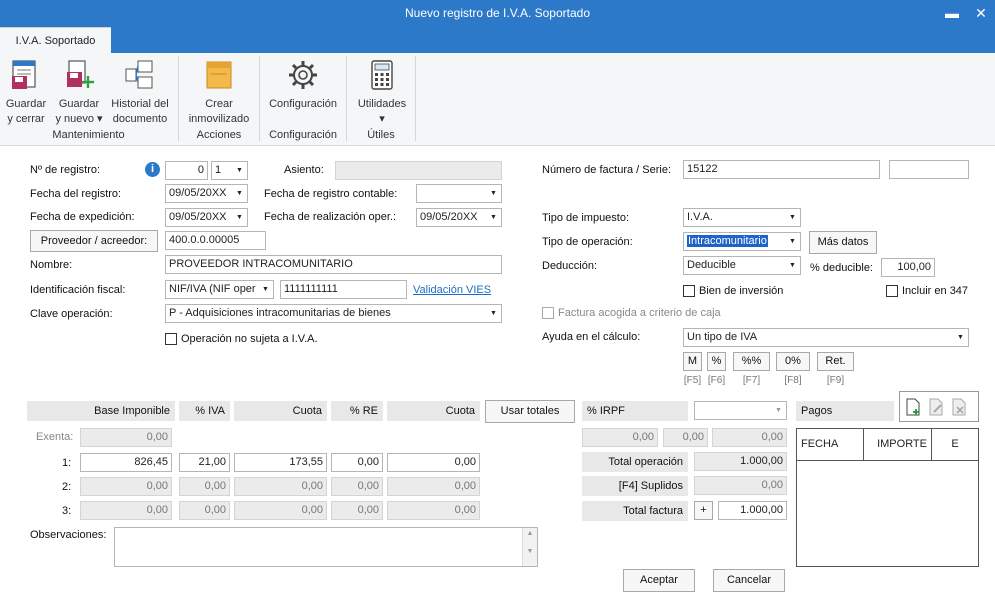 The width and height of the screenshot is (995, 606). Describe the element at coordinates (727, 241) in the screenshot. I see `tipo-operacion-value: Intracomunitario` at that location.